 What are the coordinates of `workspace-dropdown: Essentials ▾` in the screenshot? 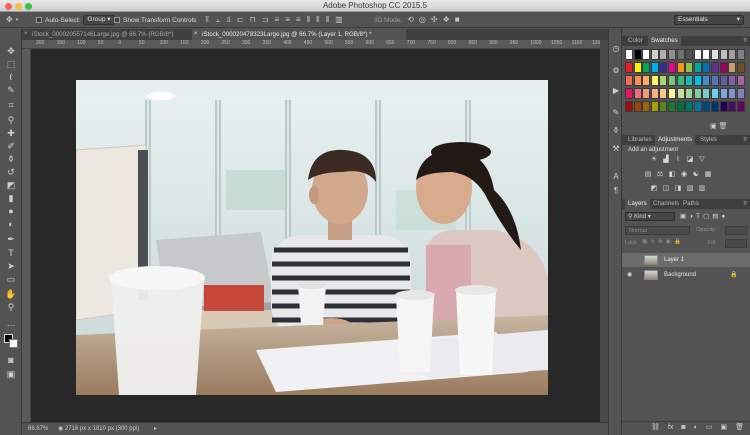 It's located at (709, 20).